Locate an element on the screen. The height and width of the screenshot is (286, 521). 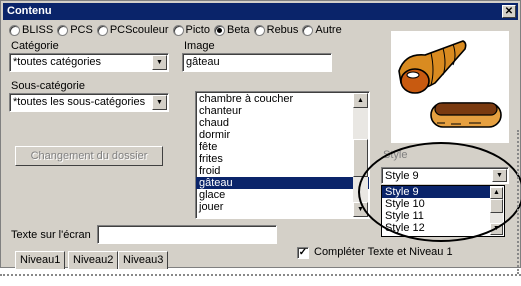
categorie-select: *toutes catégories ▼ is located at coordinates (89, 62).